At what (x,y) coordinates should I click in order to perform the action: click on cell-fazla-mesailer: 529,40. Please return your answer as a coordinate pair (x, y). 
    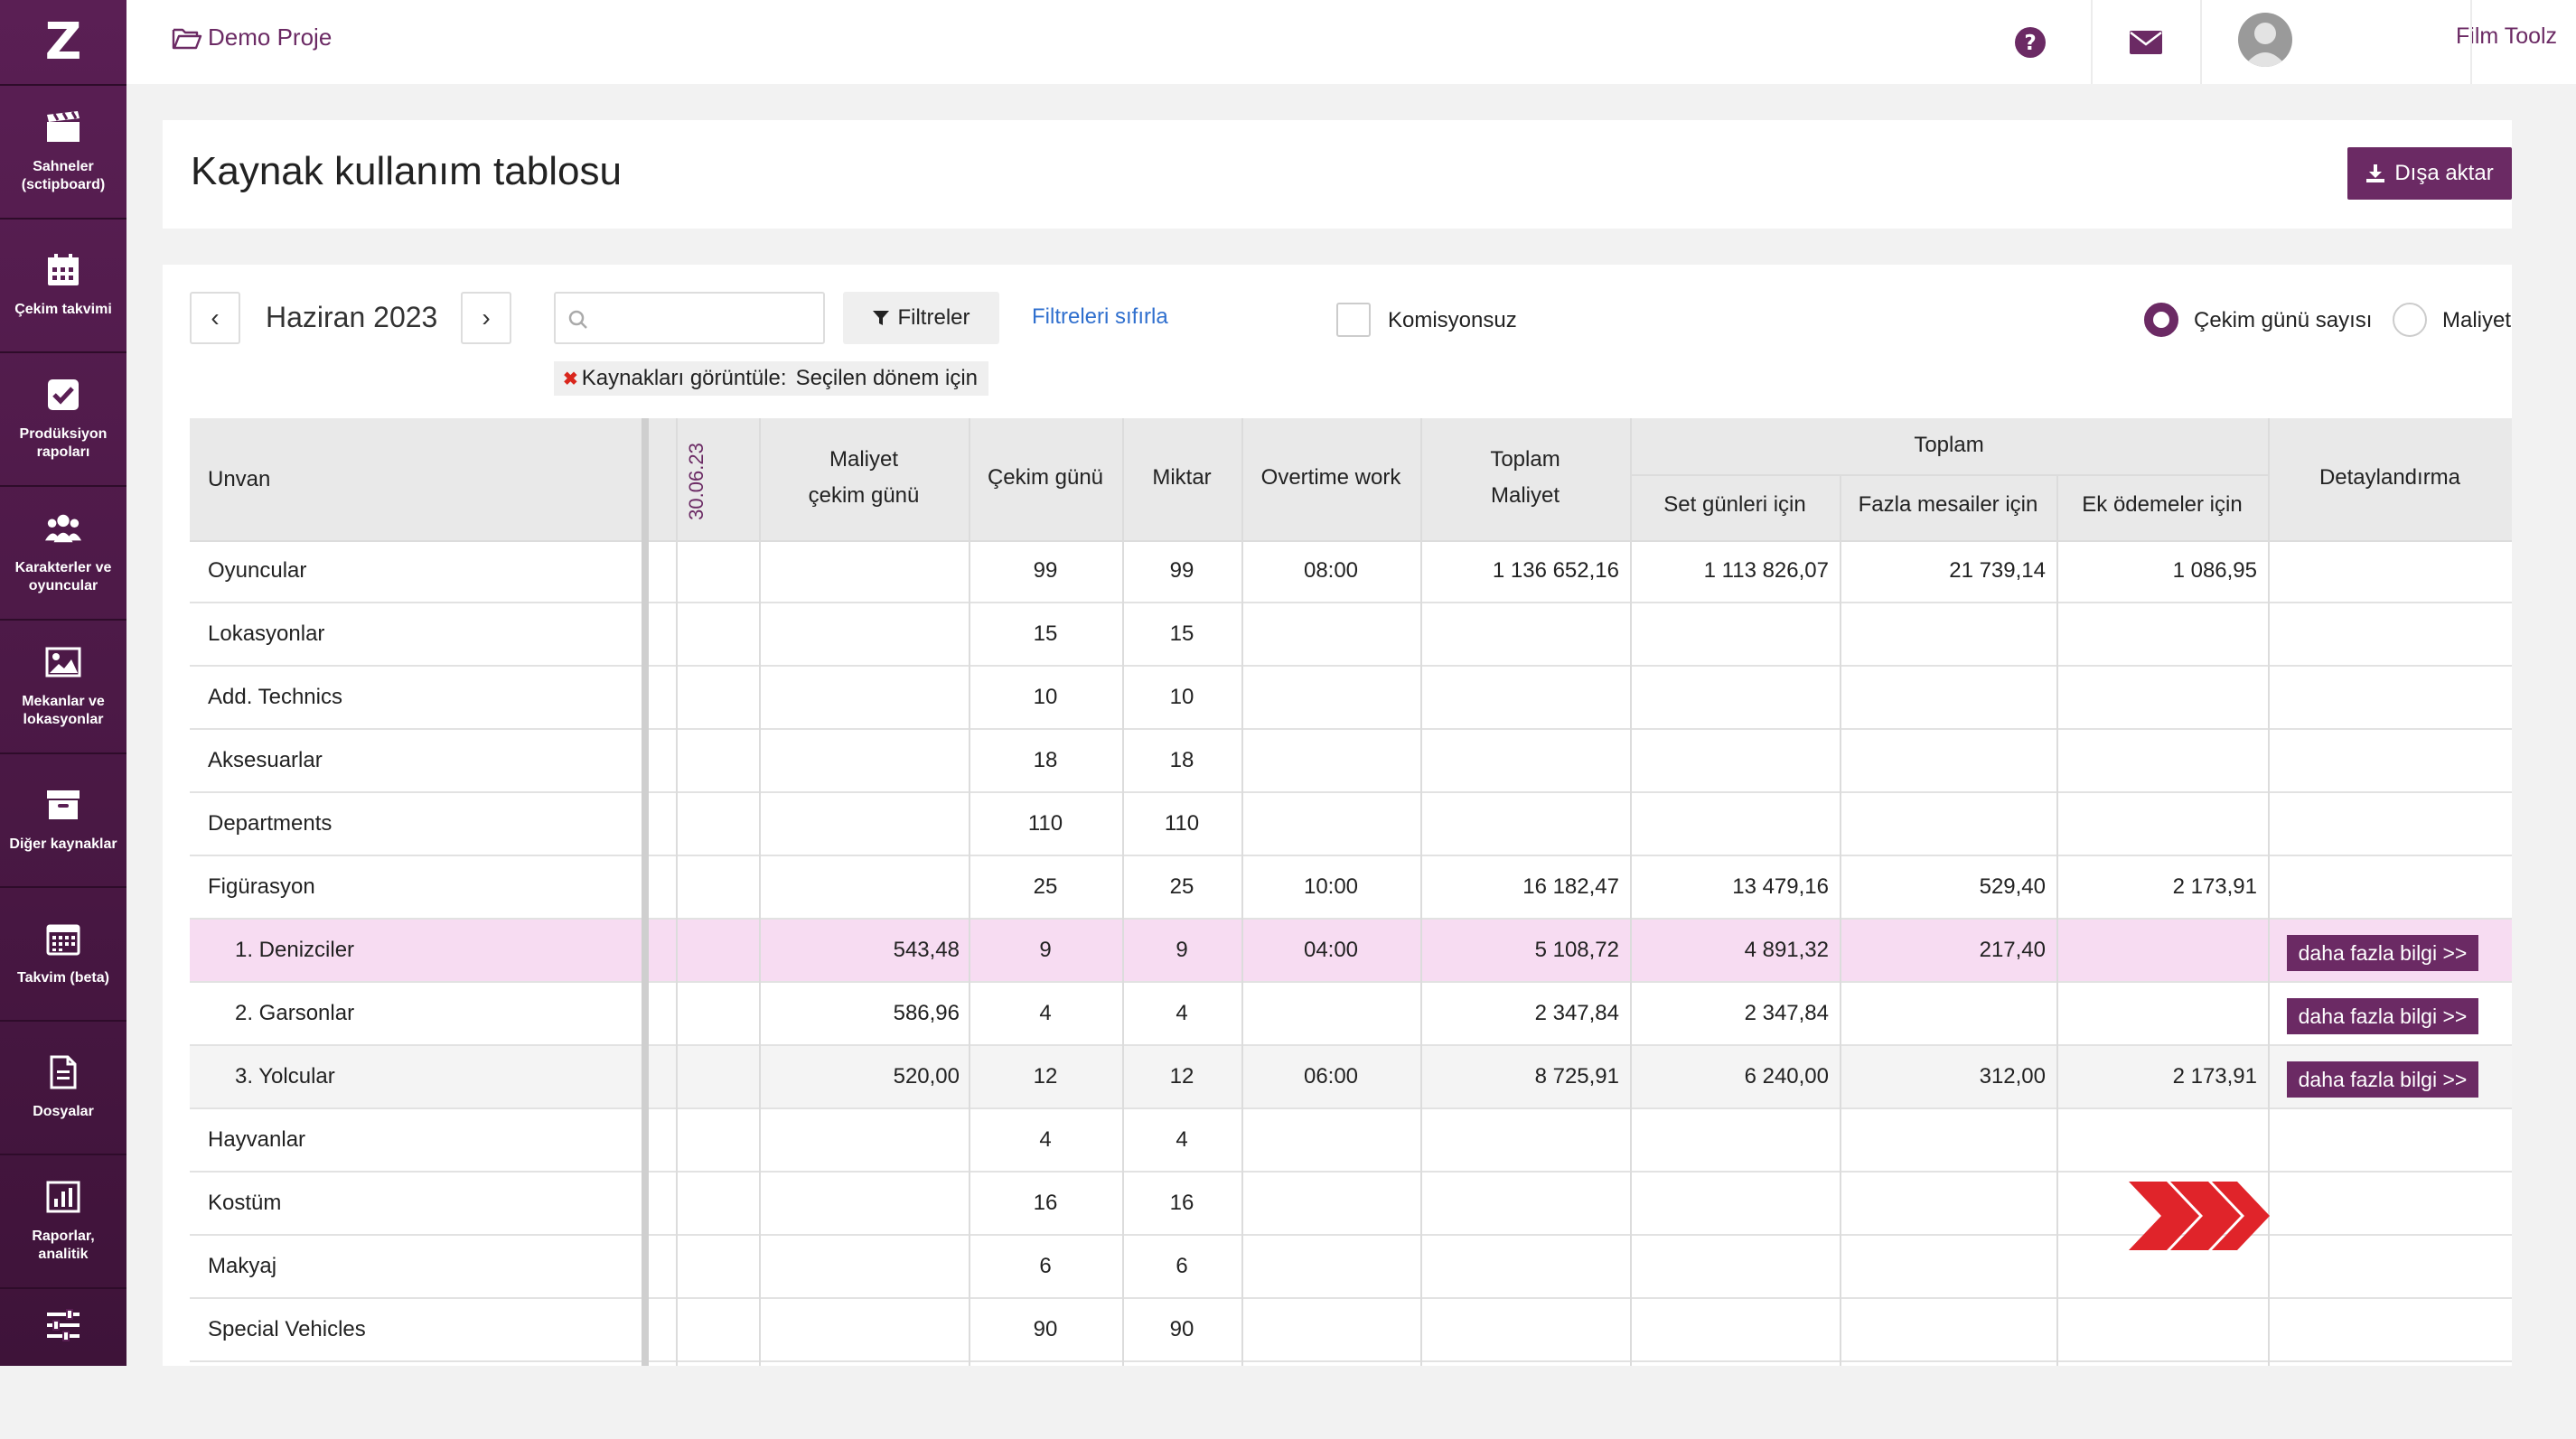
    Looking at the image, I should click on (2012, 886).